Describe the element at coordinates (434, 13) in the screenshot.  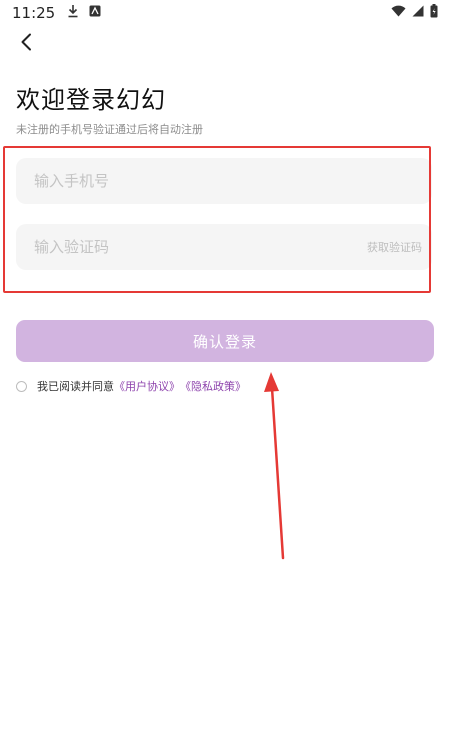
I see `battery-icon` at that location.